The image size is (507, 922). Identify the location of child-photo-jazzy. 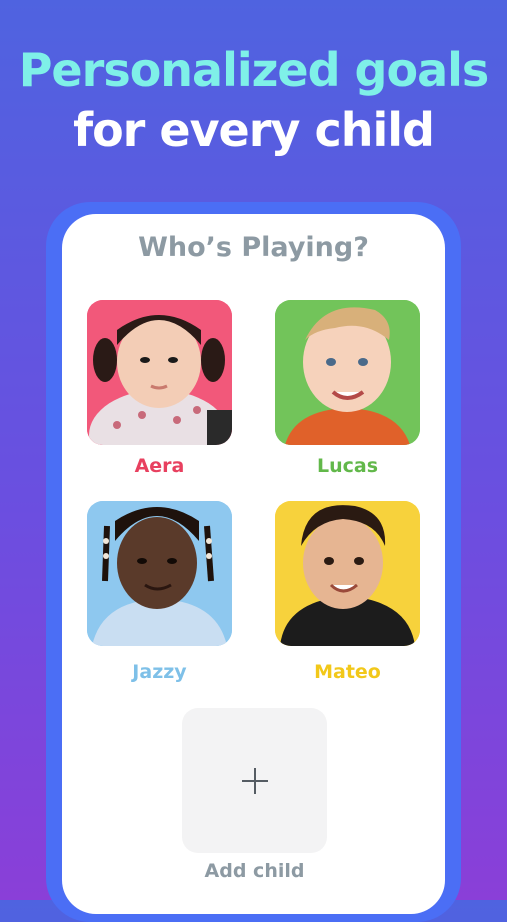
(159, 573).